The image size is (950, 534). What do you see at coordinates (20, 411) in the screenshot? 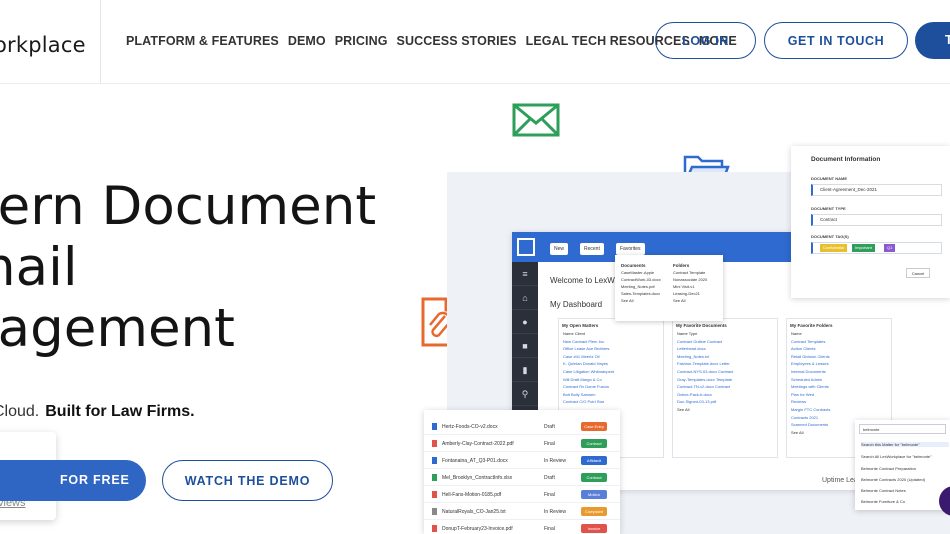
I see `tagline-prefix: Cloud.` at bounding box center [20, 411].